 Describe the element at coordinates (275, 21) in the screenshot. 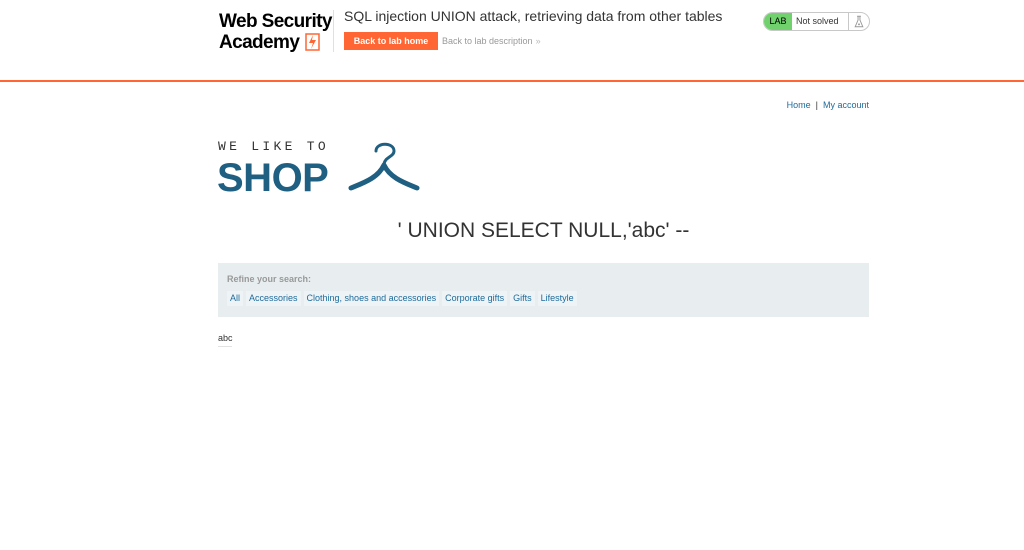

I see `logo-line-1: Web Security` at that location.